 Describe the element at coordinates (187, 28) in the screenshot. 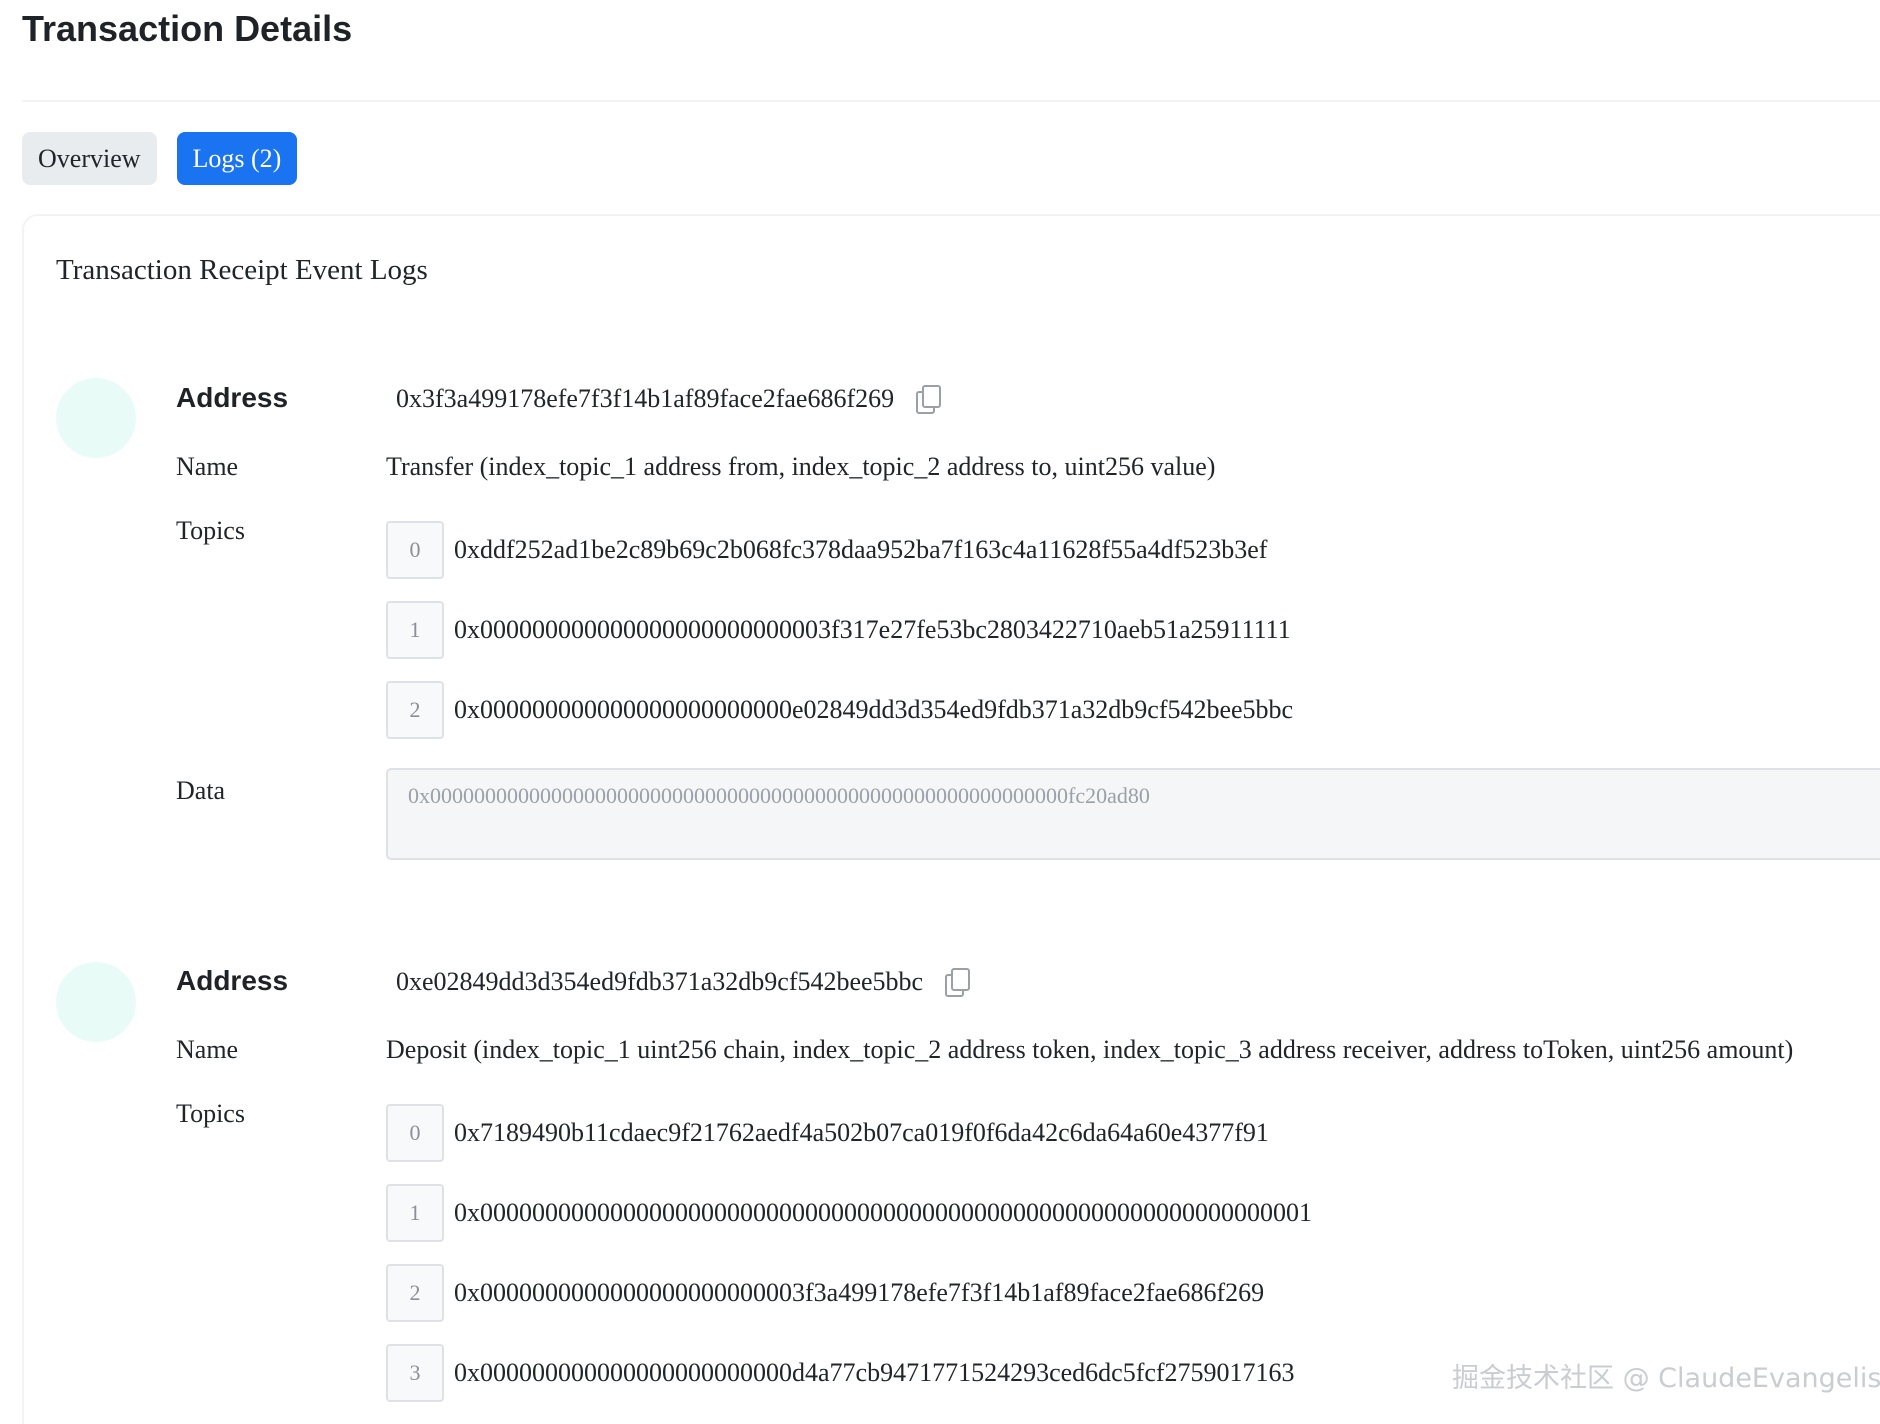

I see `page-title: Transaction Details` at that location.